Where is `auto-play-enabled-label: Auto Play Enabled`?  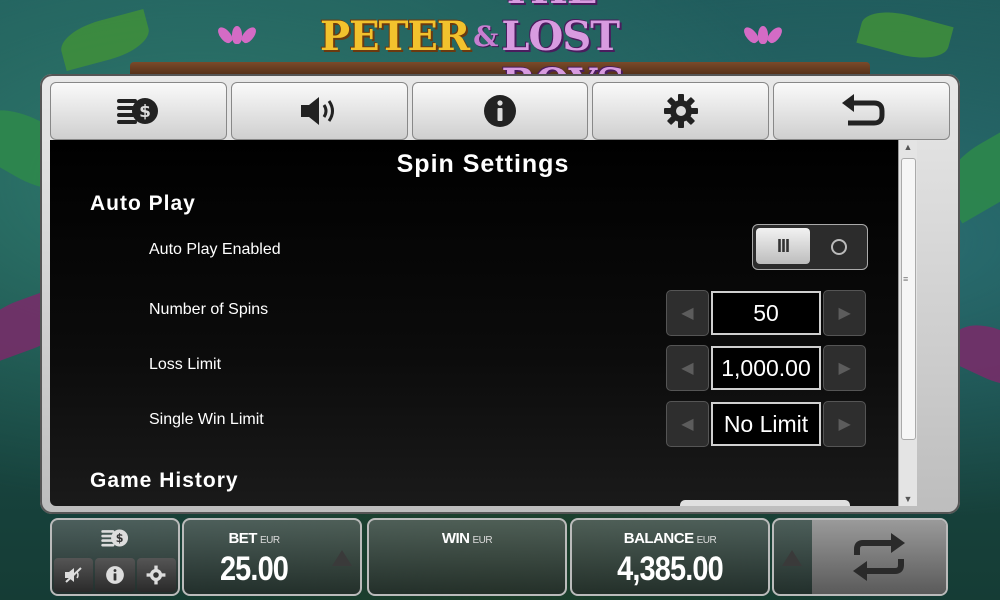 auto-play-enabled-label: Auto Play Enabled is located at coordinates (215, 249).